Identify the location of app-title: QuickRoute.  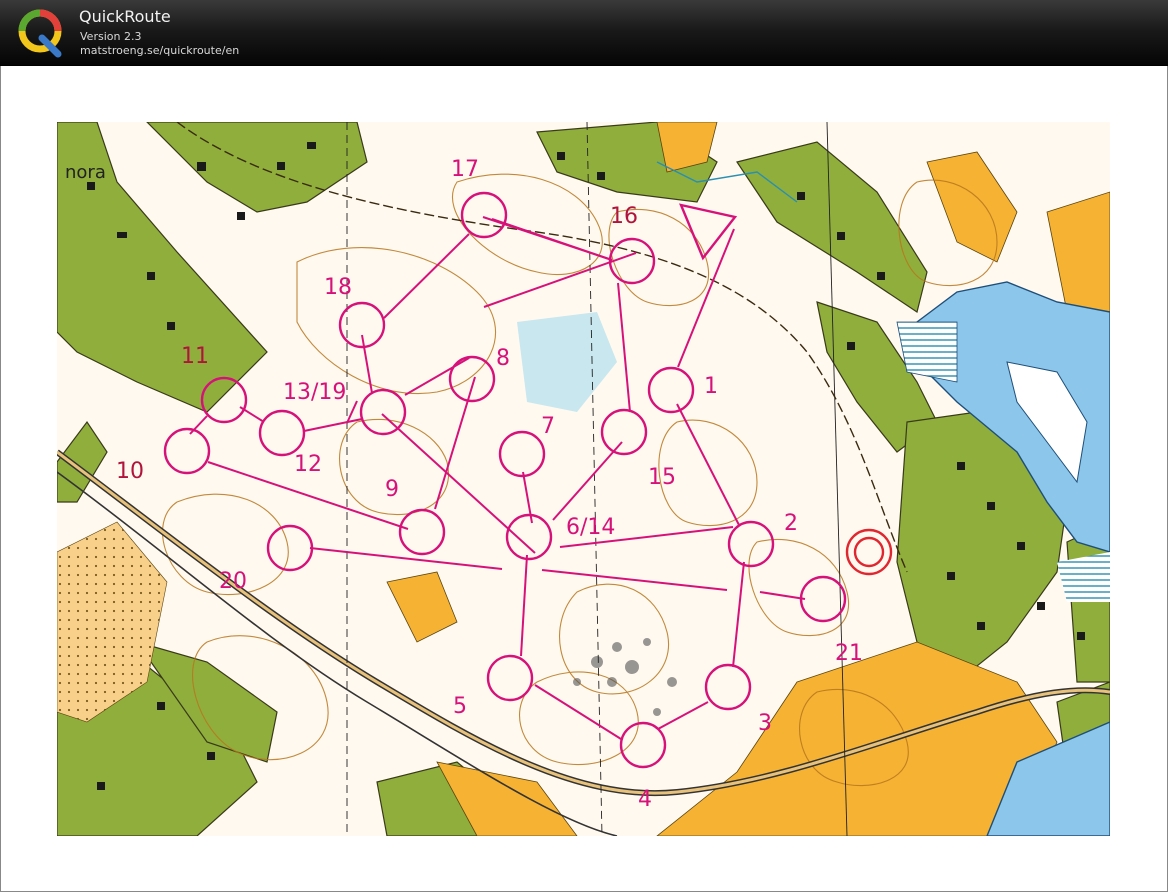
(125, 16).